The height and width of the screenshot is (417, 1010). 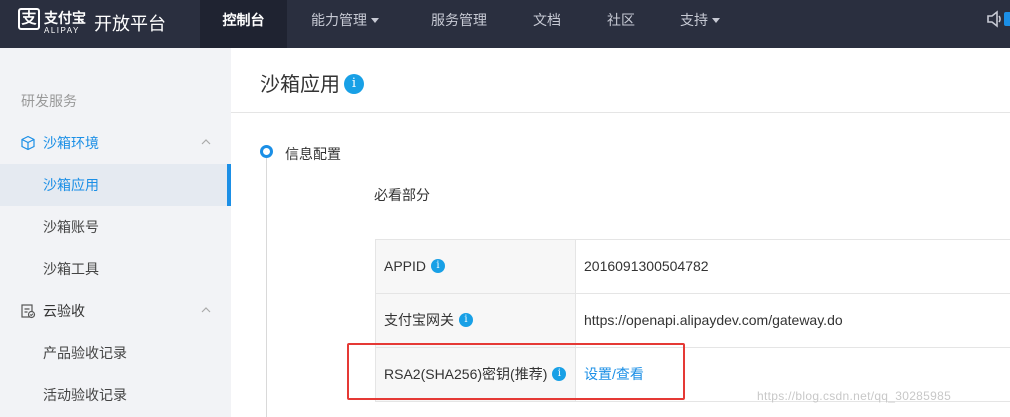 What do you see at coordinates (85, 353) in the screenshot?
I see `sidebar-item-label: 产品验收记录` at bounding box center [85, 353].